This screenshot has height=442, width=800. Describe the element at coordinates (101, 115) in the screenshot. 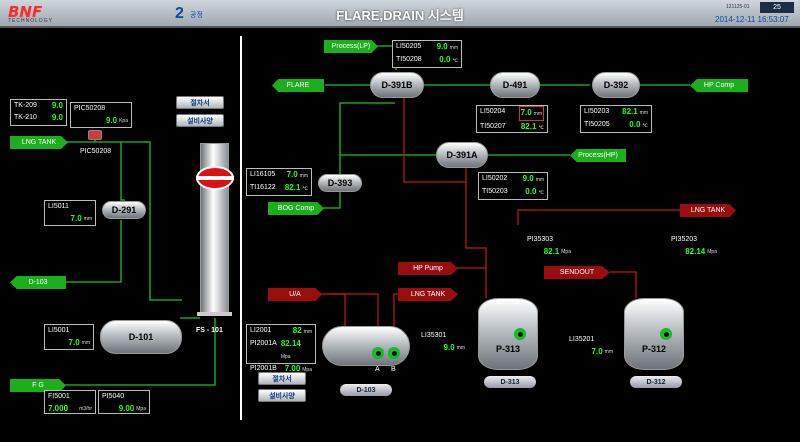

I see `pic50208-box: PIC50208 9.0 Kpa` at that location.